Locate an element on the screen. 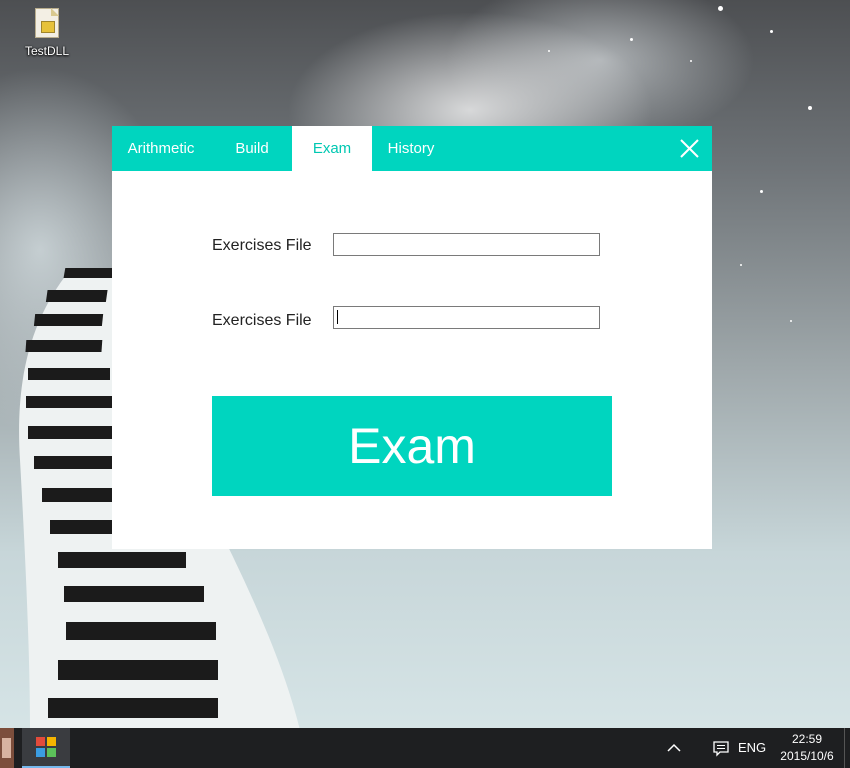  text-caret is located at coordinates (337, 317).